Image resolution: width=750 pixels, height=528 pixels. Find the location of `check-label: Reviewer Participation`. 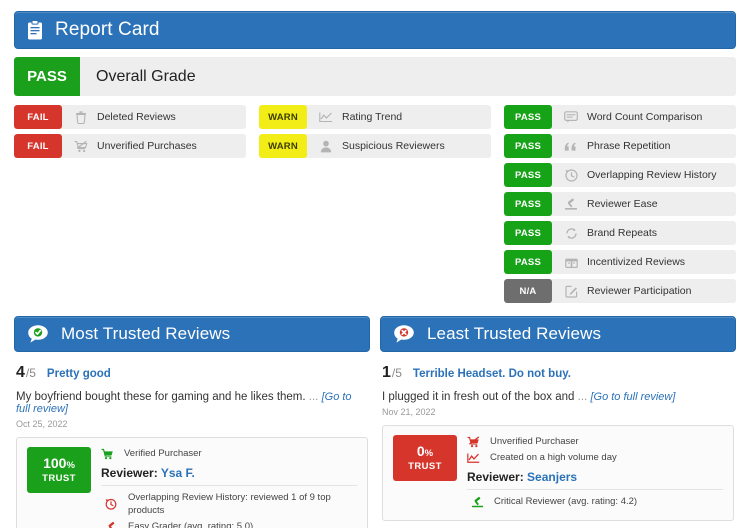

check-label: Reviewer Participation is located at coordinates (639, 291).